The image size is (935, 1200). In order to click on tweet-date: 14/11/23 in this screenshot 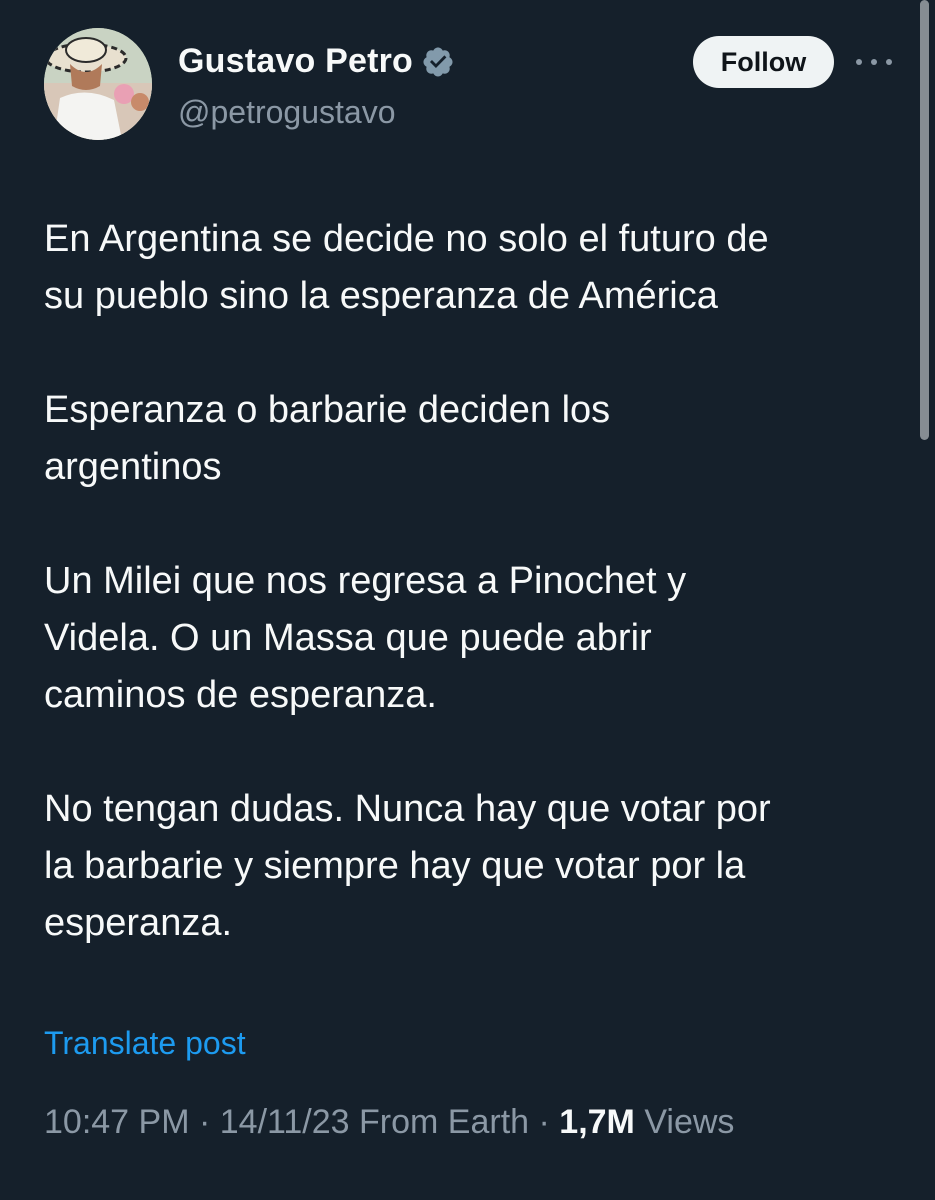, I will do `click(285, 1122)`.